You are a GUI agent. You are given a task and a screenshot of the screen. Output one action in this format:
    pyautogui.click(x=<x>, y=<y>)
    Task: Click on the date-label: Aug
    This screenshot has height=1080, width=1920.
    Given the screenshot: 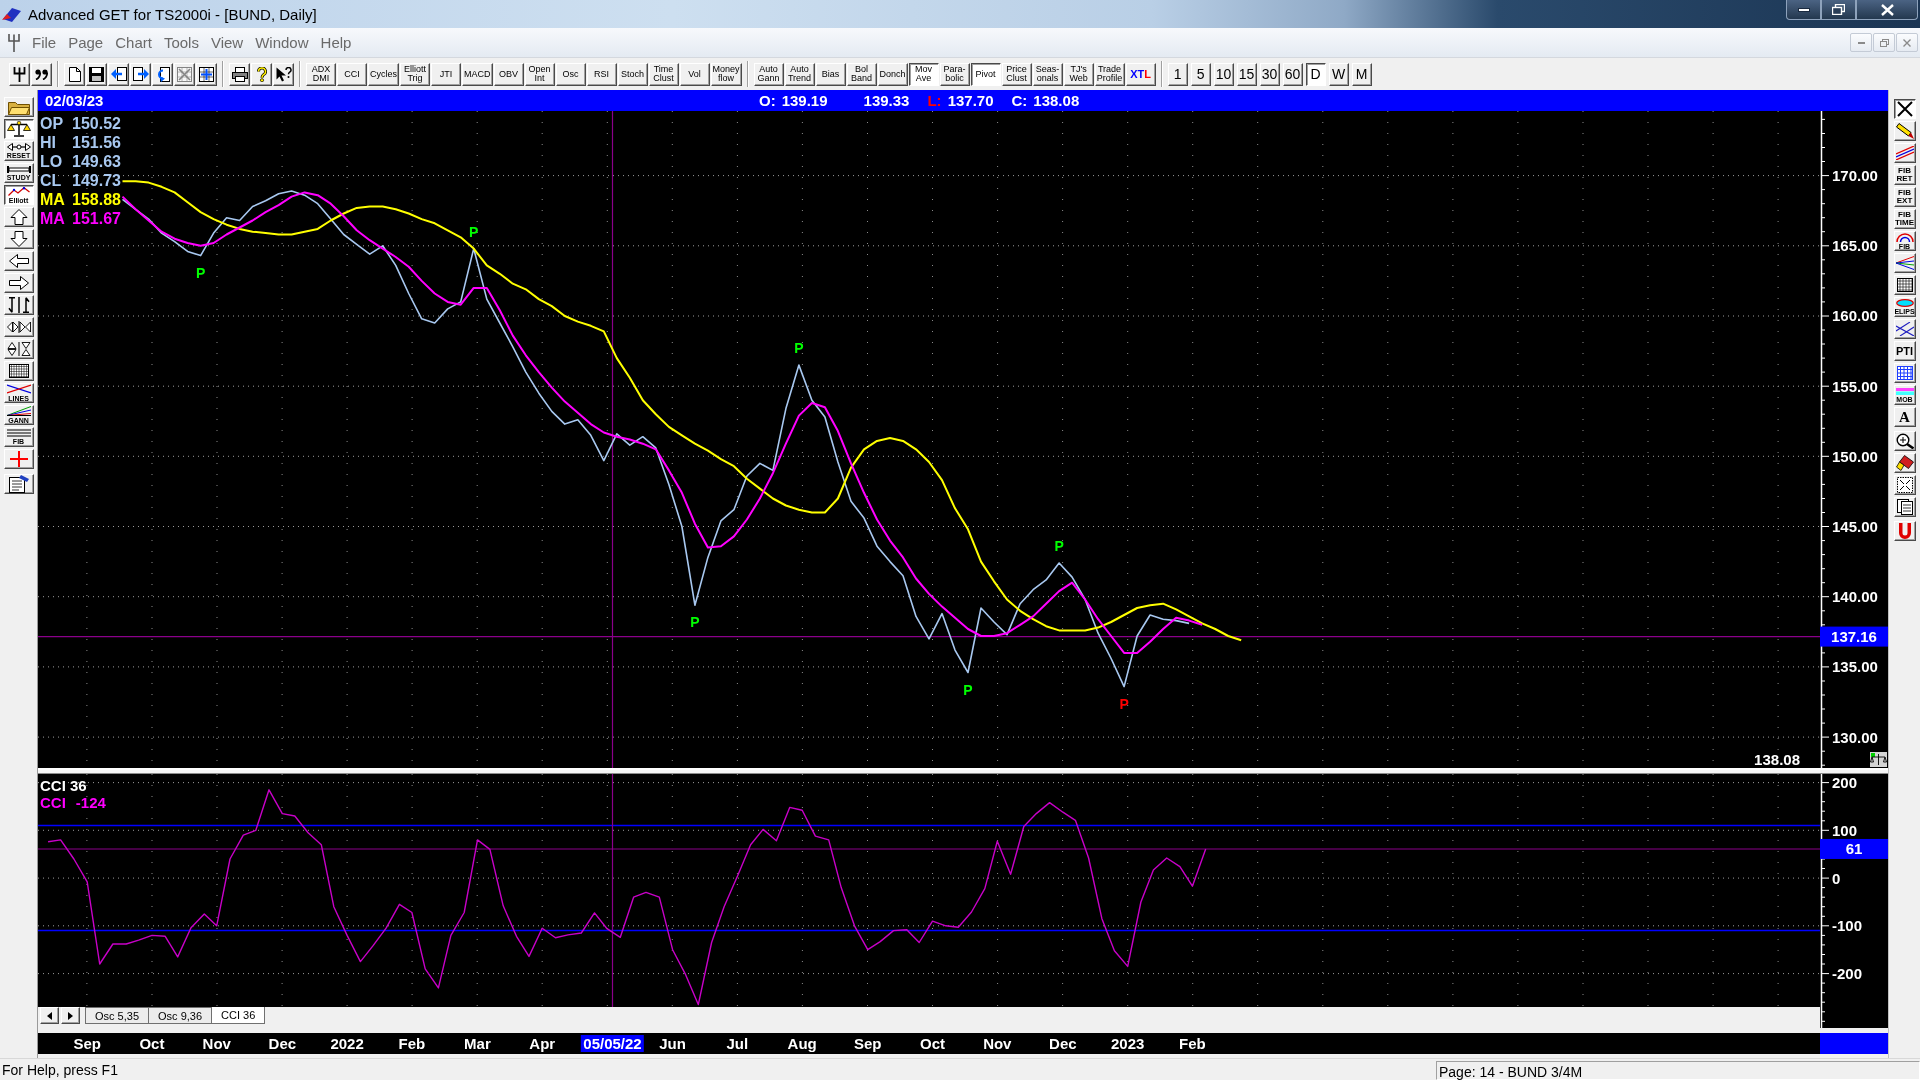 What is the action you would take?
    pyautogui.click(x=802, y=1043)
    